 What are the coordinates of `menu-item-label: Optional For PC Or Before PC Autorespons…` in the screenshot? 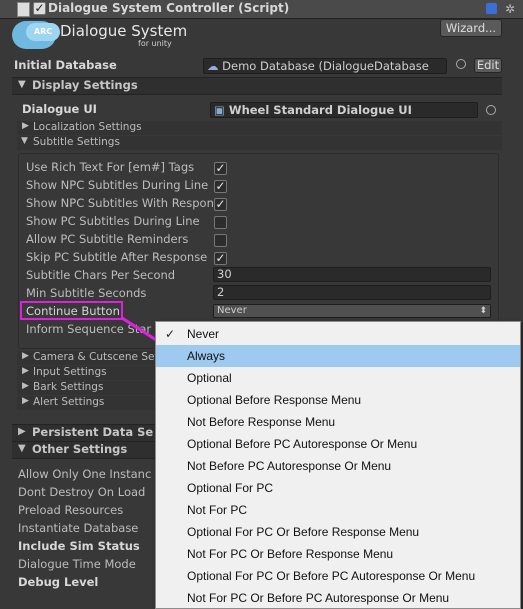 It's located at (331, 576).